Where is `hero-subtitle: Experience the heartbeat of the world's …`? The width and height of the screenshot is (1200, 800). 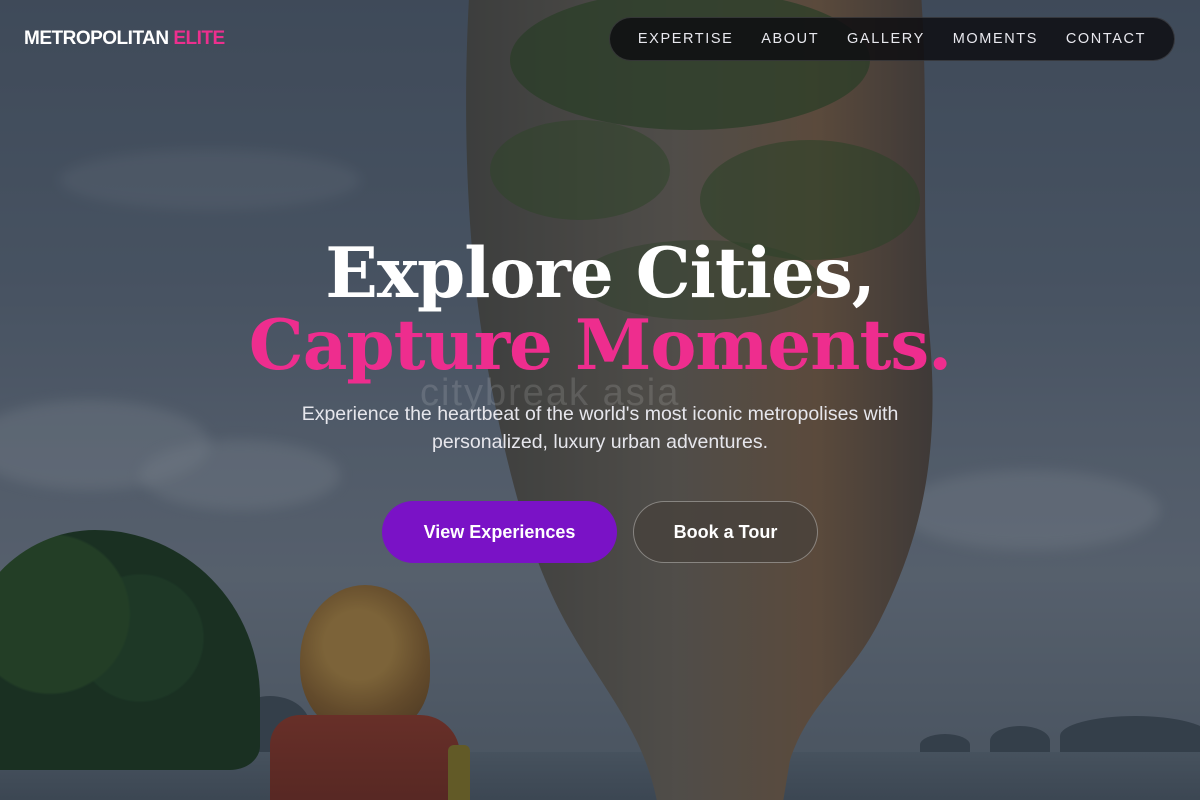
hero-subtitle: Experience the heartbeat of the world's … is located at coordinates (600, 428).